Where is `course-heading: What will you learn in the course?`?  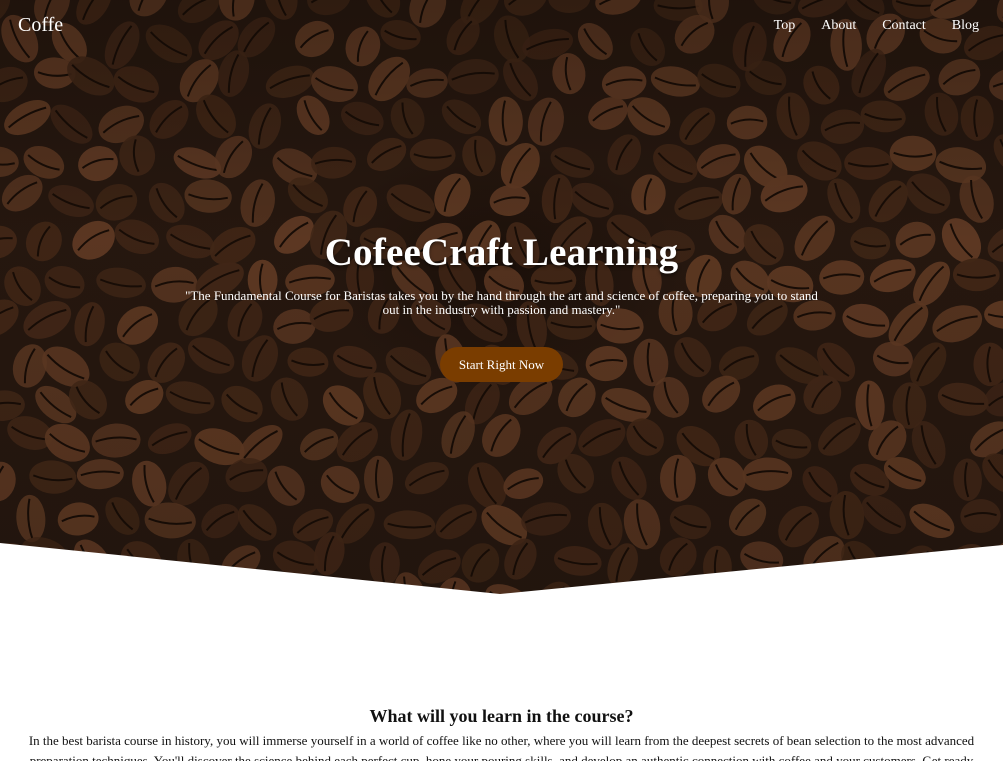
course-heading: What will you learn in the course? is located at coordinates (501, 716).